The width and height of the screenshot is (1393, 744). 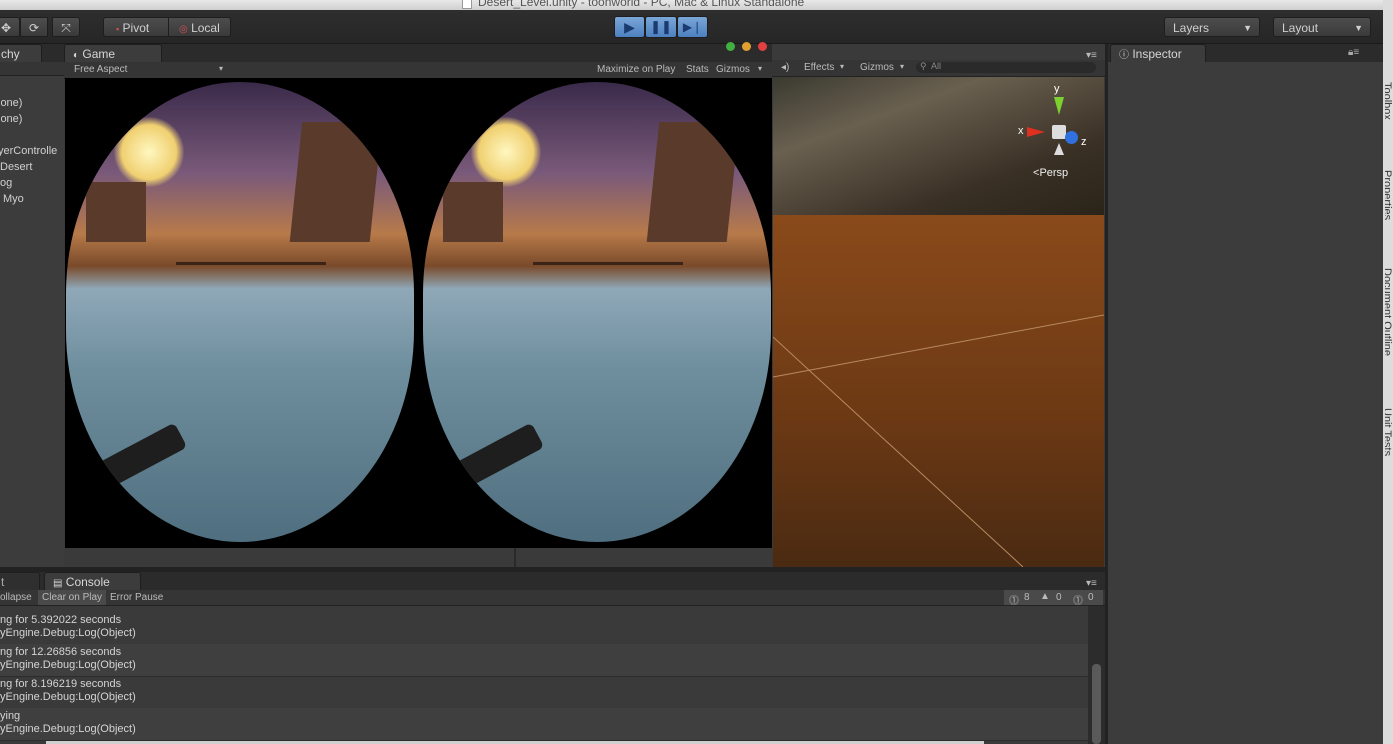 I want to click on scene-search-input: ⚲ All, so click(x=1006, y=67).